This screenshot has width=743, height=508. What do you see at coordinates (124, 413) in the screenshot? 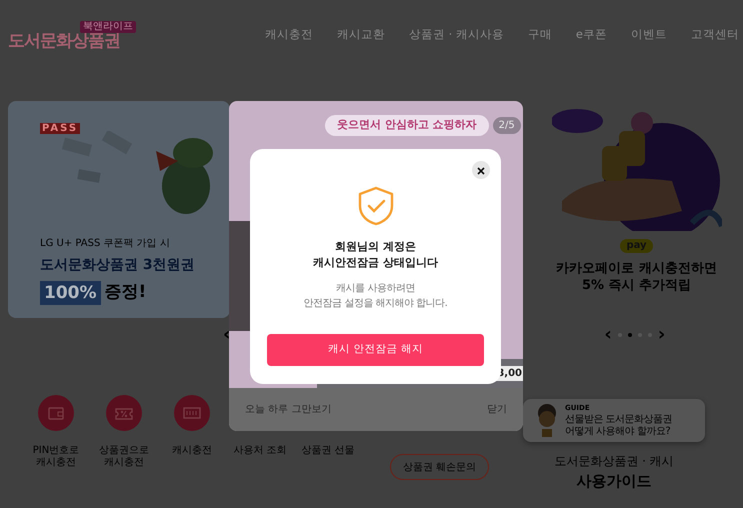
I see `coupon-icon` at bounding box center [124, 413].